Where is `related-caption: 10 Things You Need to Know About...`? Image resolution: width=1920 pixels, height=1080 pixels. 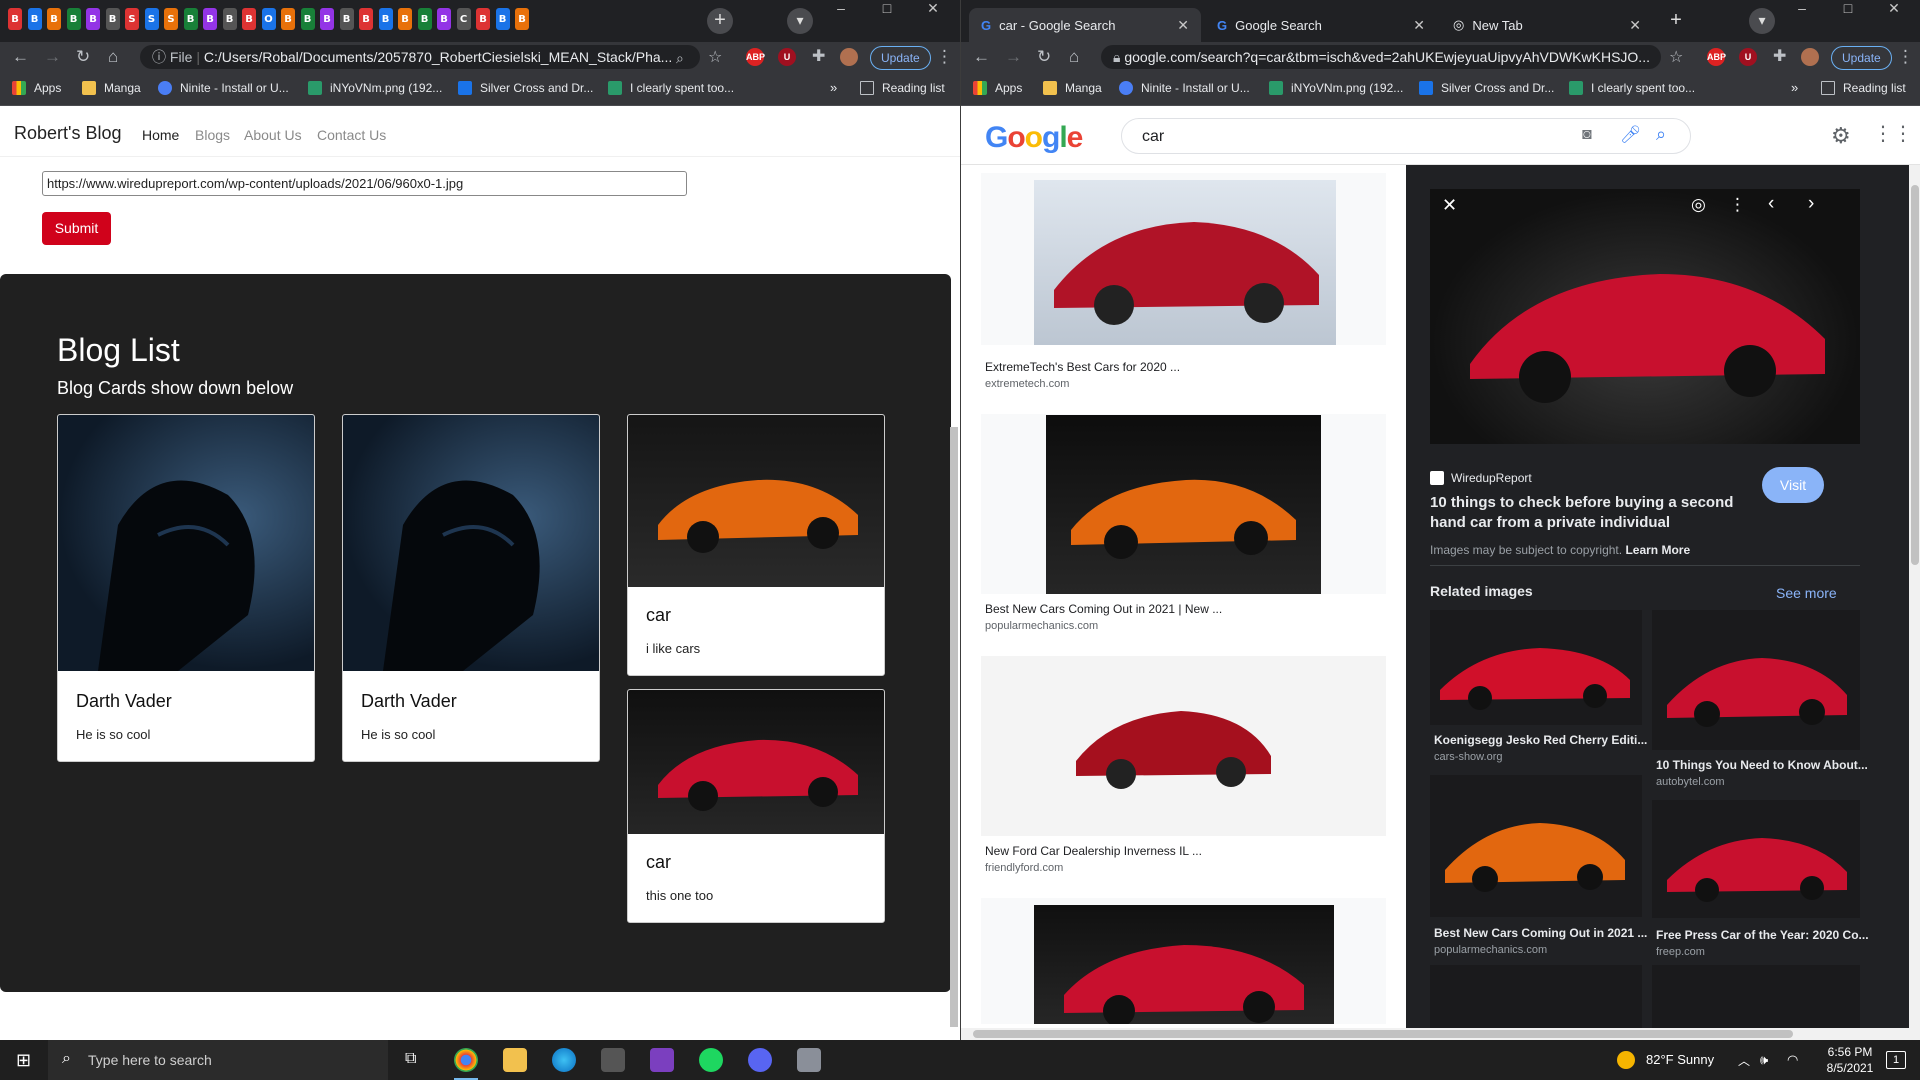
related-caption: 10 Things You Need to Know About... is located at coordinates (1762, 765).